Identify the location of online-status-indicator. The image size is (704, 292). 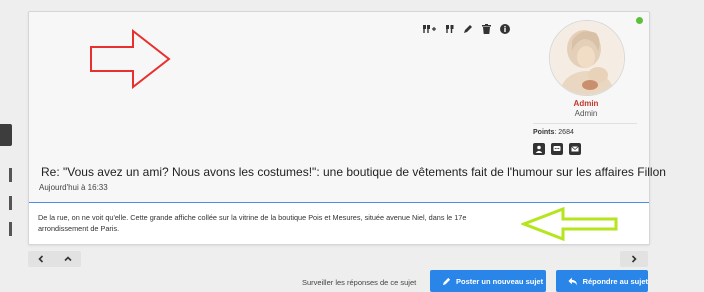
(639, 20).